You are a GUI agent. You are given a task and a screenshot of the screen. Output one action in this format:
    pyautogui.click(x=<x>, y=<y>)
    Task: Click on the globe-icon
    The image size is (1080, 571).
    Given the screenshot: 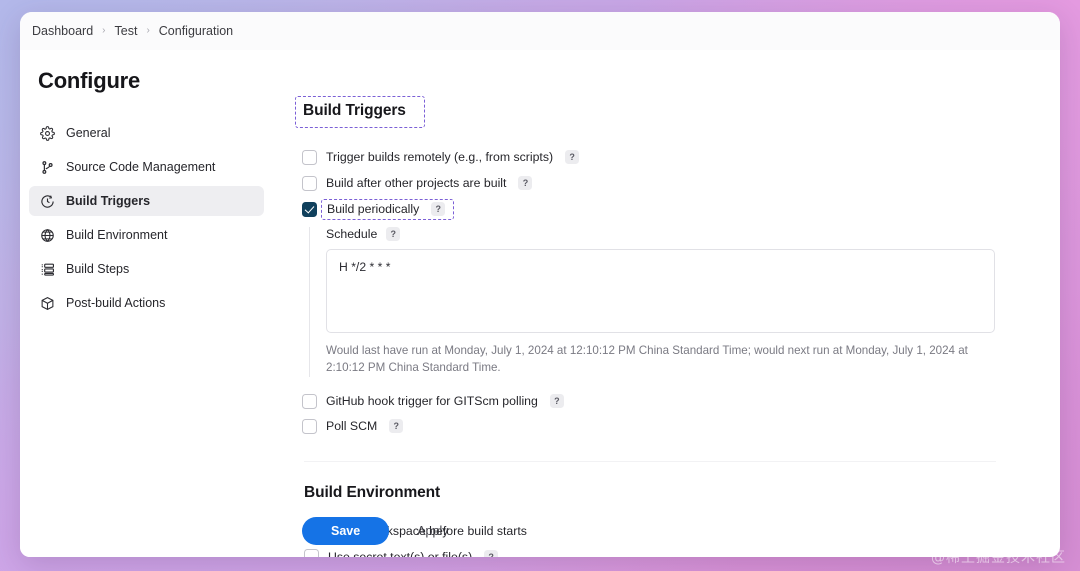 What is the action you would take?
    pyautogui.click(x=47, y=235)
    